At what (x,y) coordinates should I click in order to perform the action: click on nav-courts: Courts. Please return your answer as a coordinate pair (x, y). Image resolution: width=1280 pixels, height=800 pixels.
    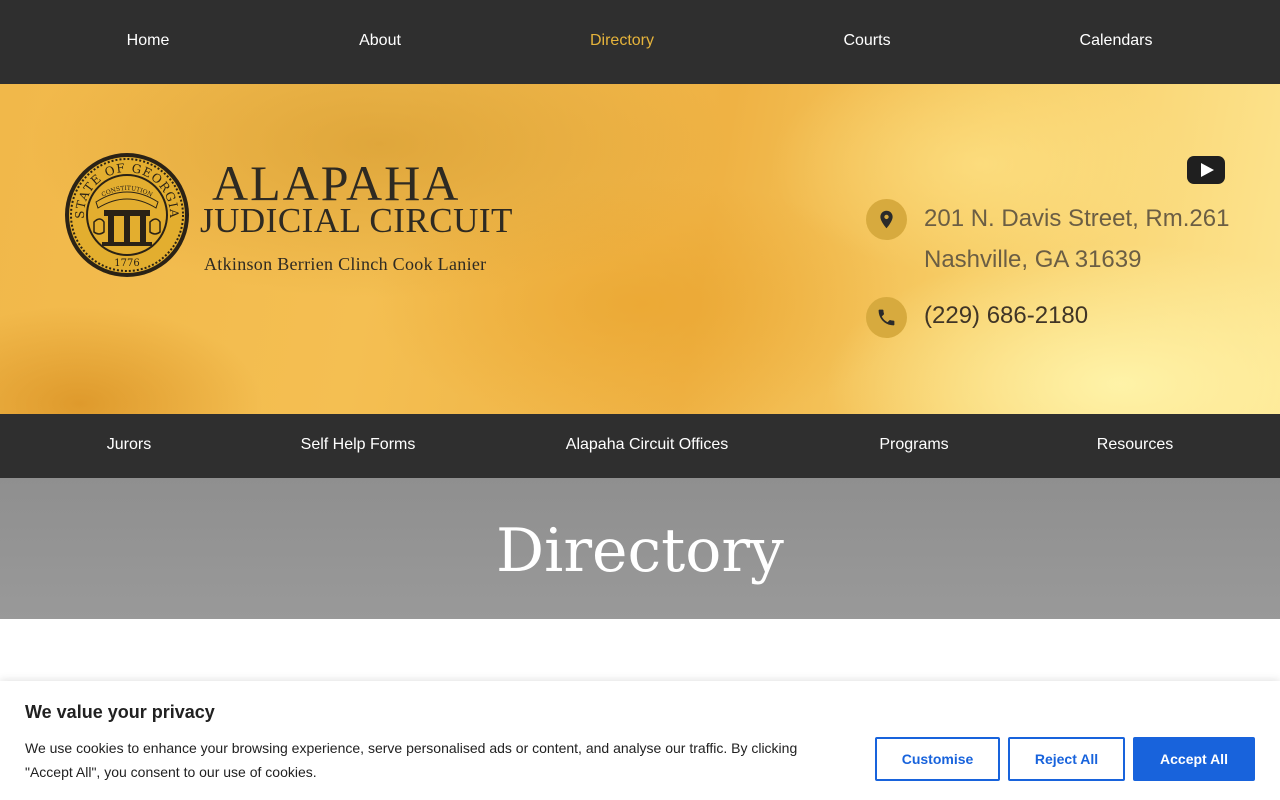
    Looking at the image, I should click on (866, 42).